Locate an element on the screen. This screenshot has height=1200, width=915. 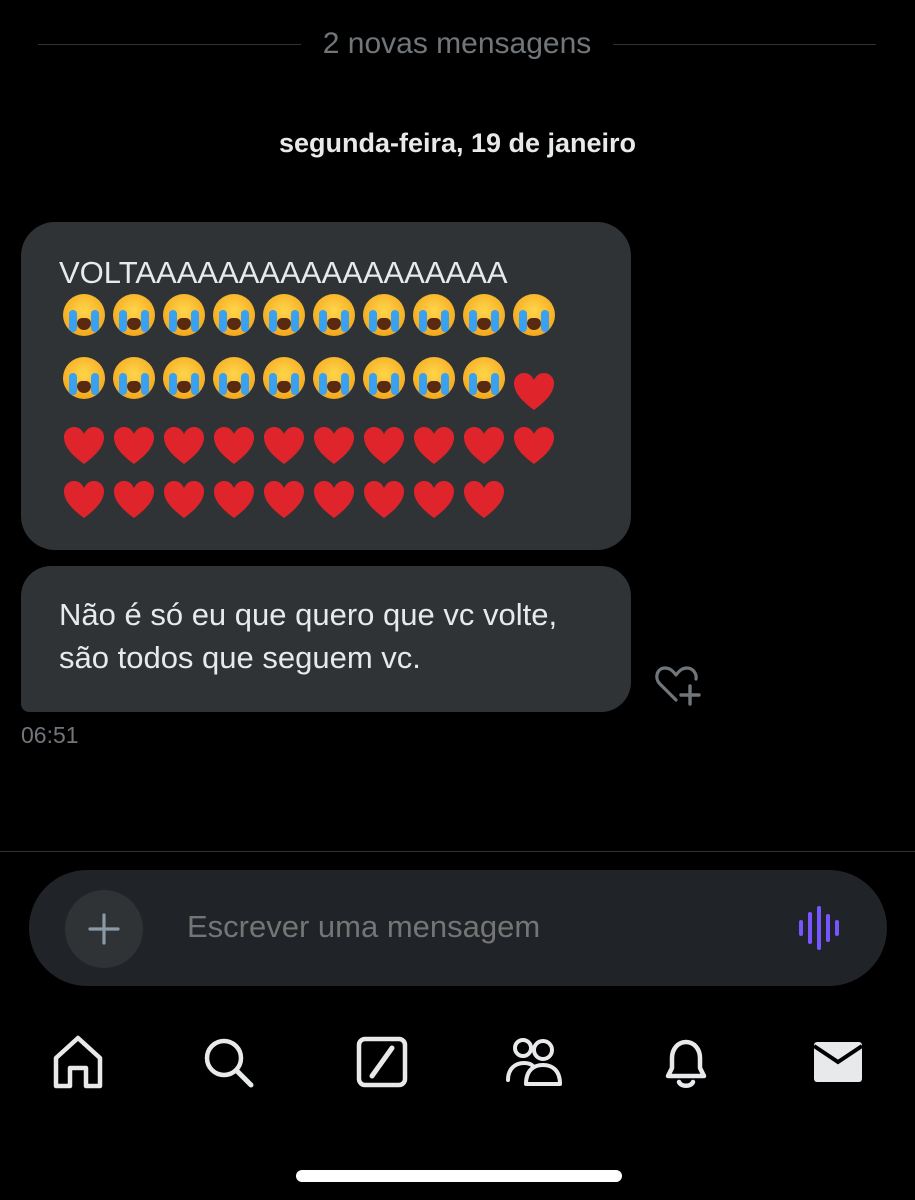
message-text: VOLTAAAAAAAAAAAAAAAAAA is located at coordinates (326, 273).